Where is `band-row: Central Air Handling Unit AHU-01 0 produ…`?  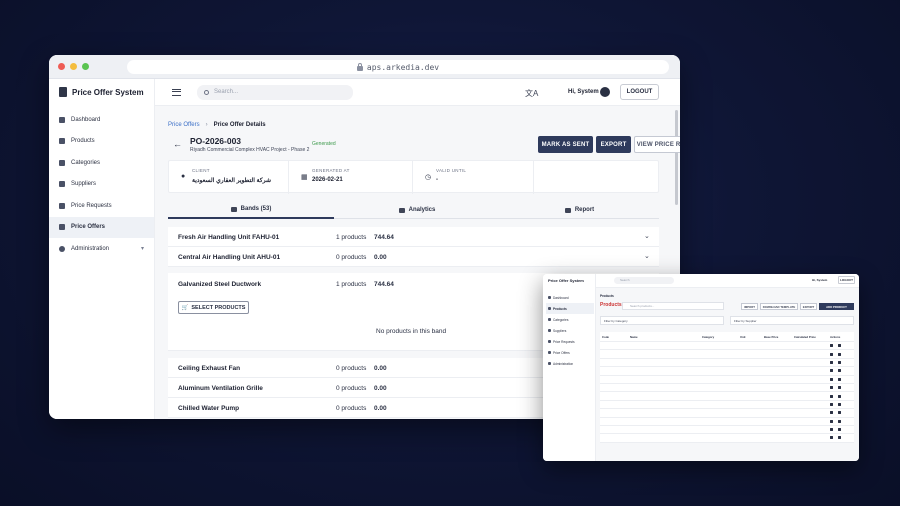 band-row: Central Air Handling Unit AHU-01 0 produ… is located at coordinates (413, 257).